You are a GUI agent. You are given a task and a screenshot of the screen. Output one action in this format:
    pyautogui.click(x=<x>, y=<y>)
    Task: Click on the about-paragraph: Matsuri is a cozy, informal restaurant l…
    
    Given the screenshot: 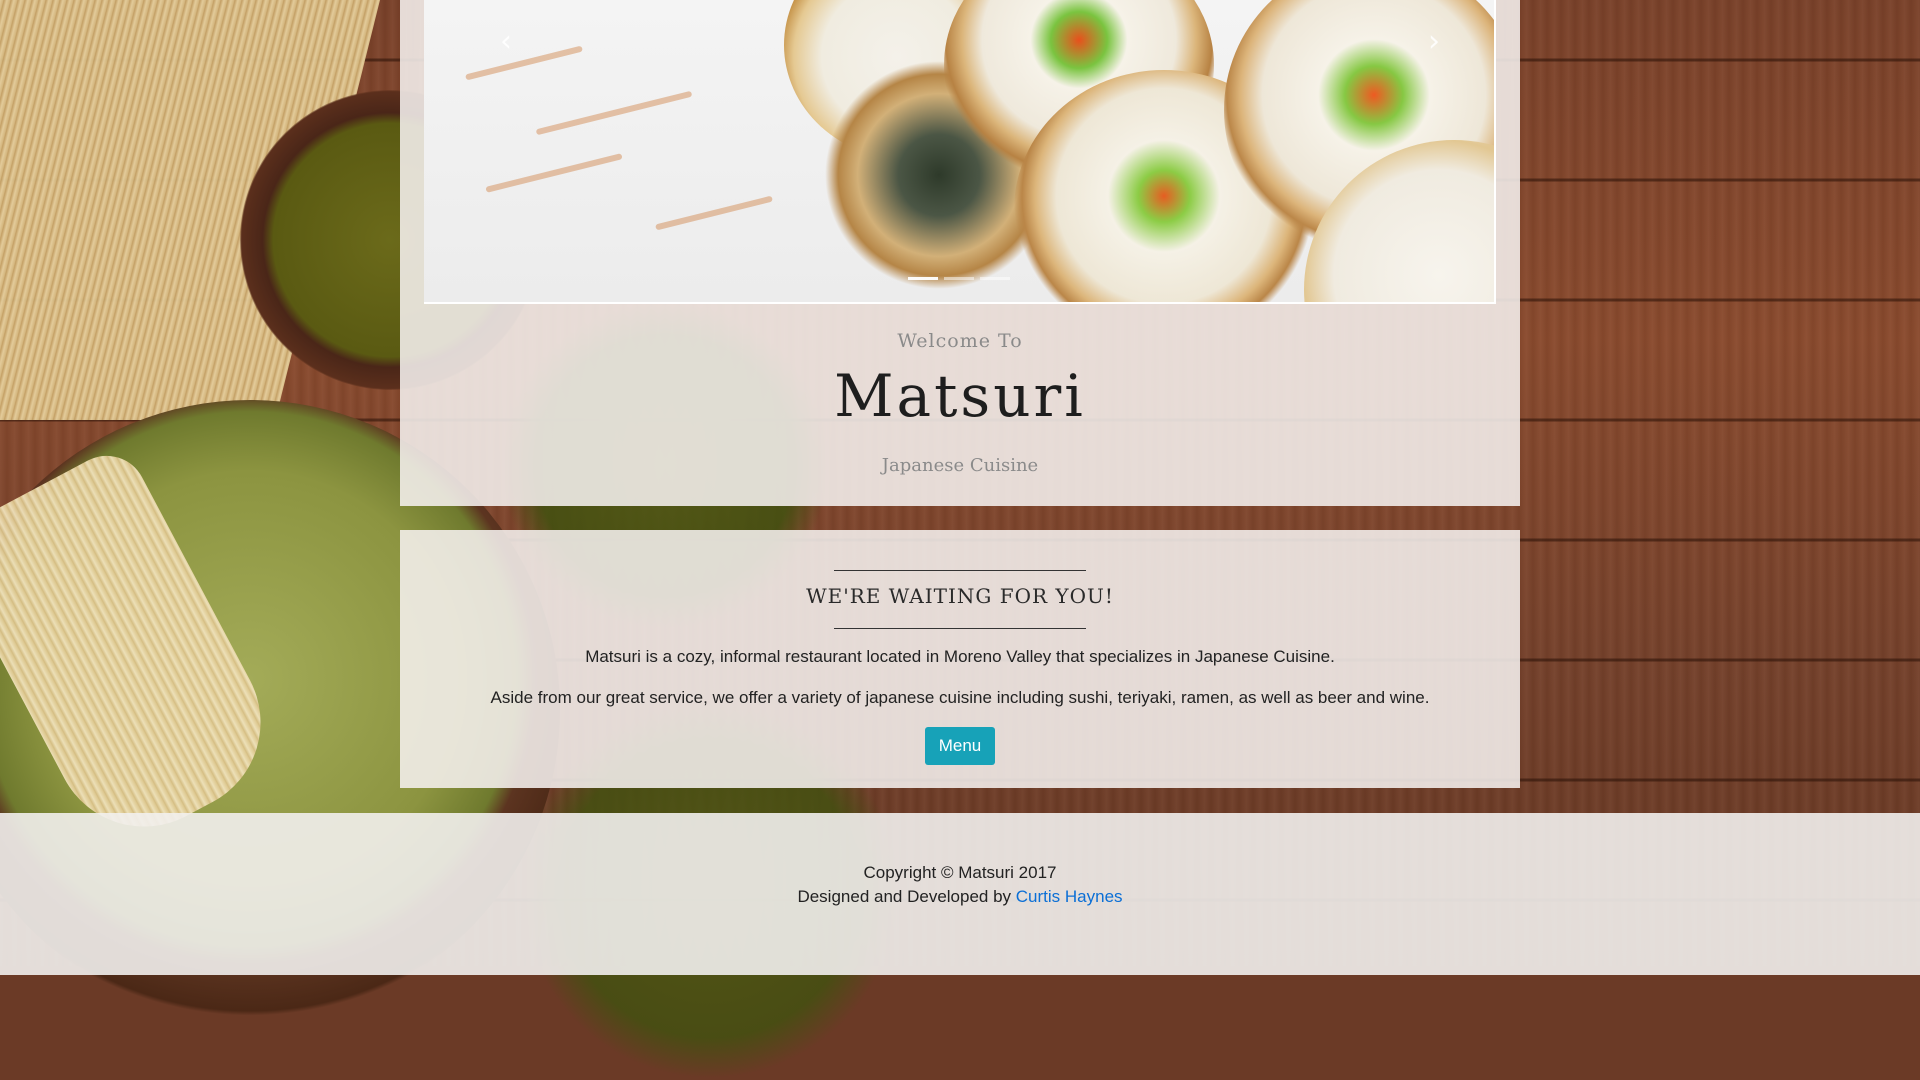 What is the action you would take?
    pyautogui.click(x=960, y=656)
    